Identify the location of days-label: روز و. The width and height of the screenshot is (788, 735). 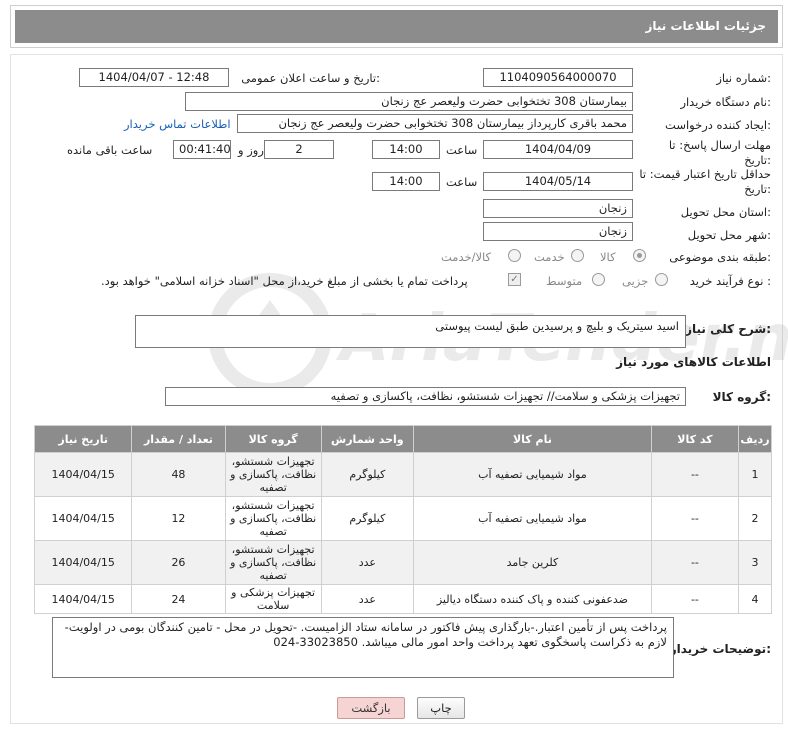
(251, 150).